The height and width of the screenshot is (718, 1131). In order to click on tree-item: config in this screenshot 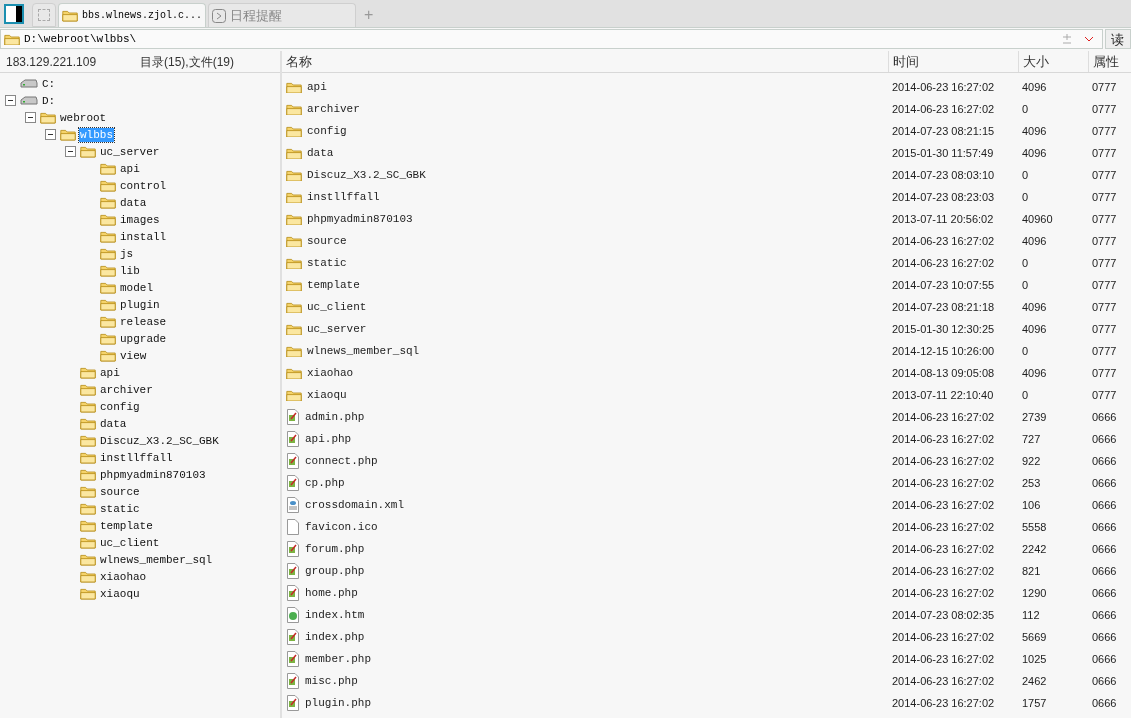, I will do `click(120, 406)`.